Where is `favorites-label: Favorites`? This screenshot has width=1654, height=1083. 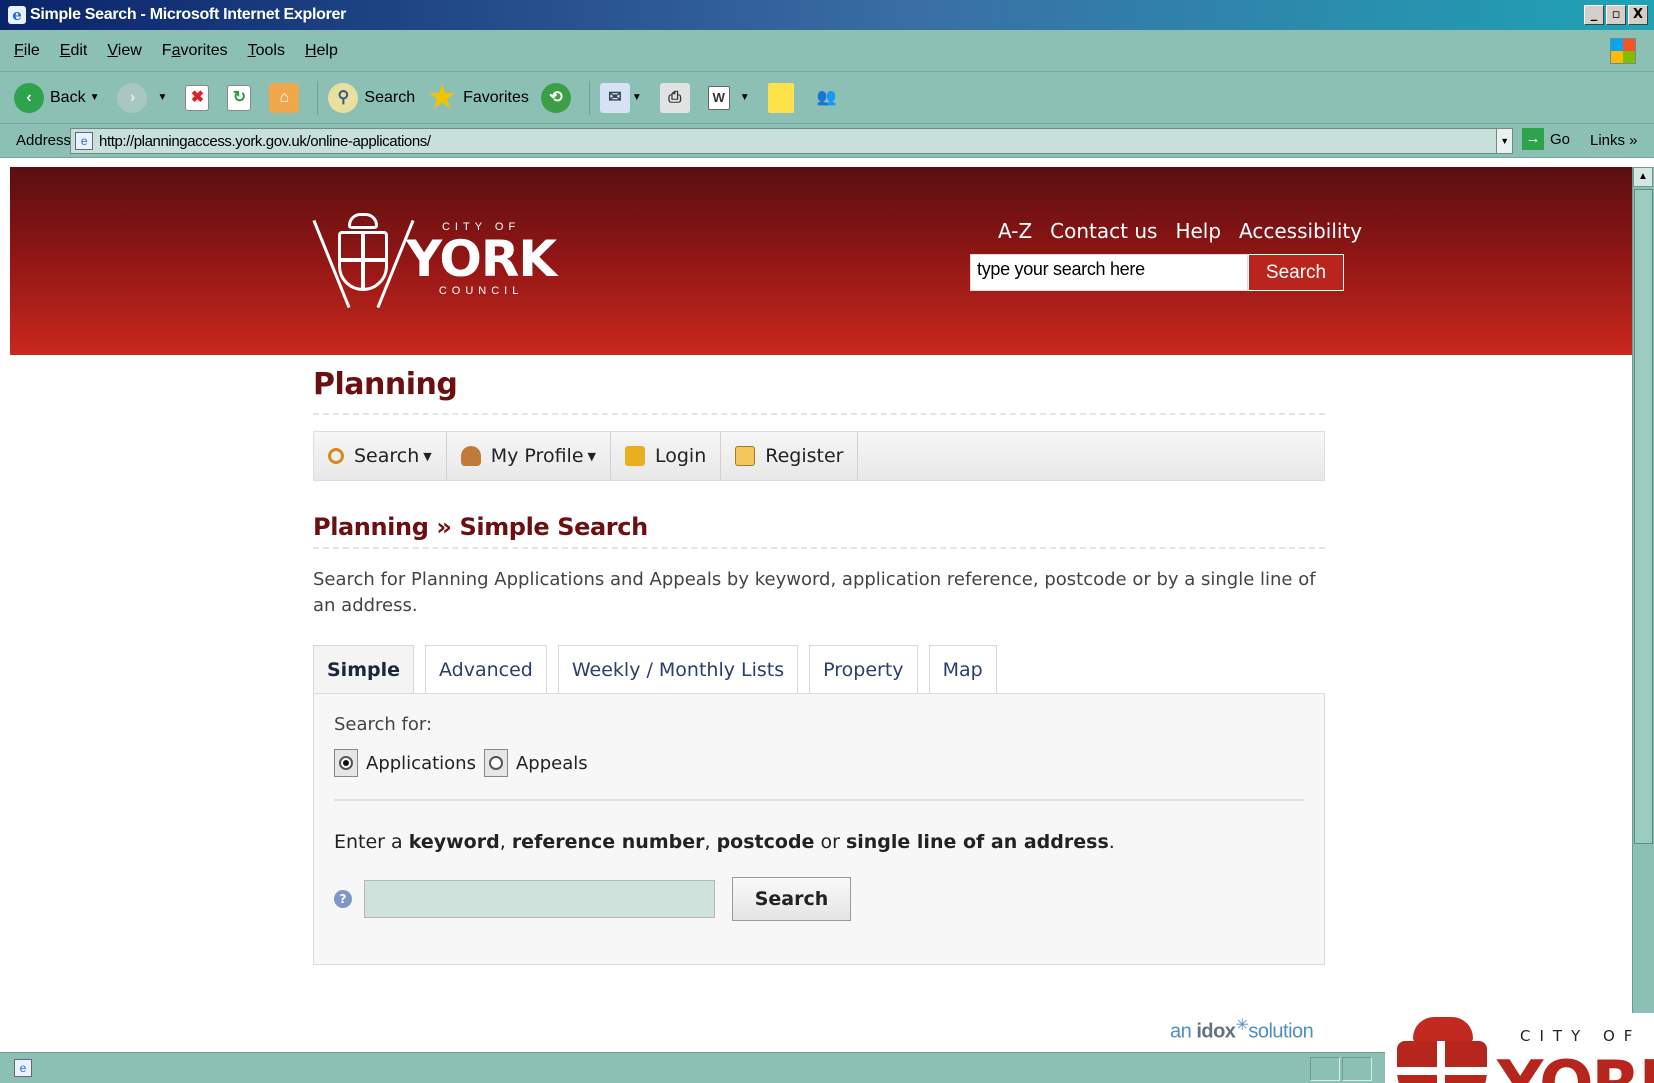
favorites-label: Favorites is located at coordinates (496, 97).